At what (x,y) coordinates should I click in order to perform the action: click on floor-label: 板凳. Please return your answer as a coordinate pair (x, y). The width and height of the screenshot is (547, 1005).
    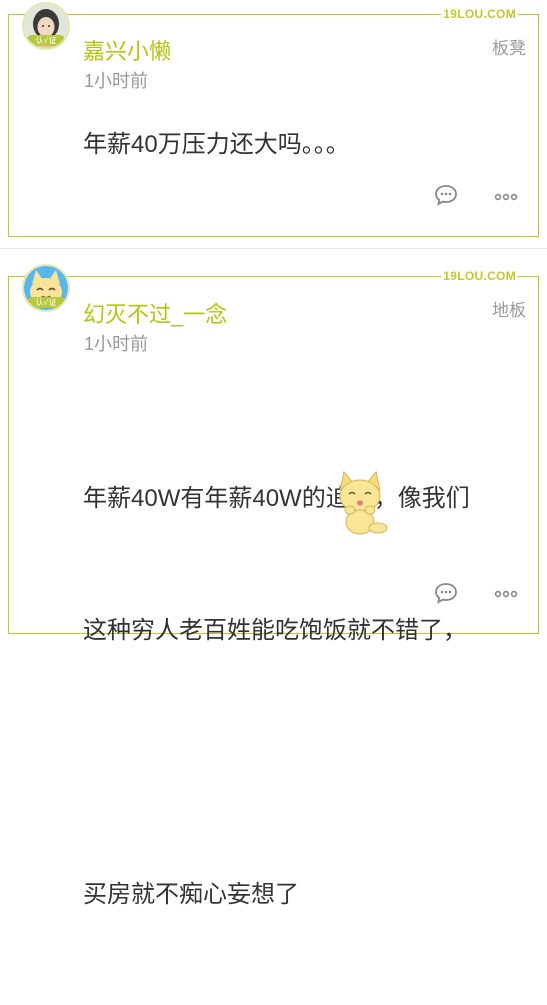
    Looking at the image, I should click on (509, 48).